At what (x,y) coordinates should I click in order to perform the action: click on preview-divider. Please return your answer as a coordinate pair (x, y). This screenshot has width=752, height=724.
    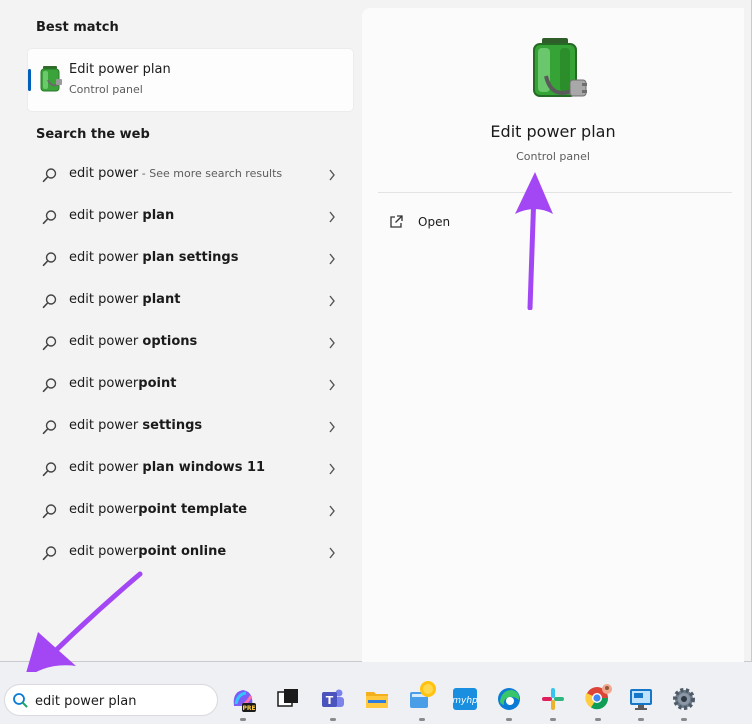
    Looking at the image, I should click on (555, 192).